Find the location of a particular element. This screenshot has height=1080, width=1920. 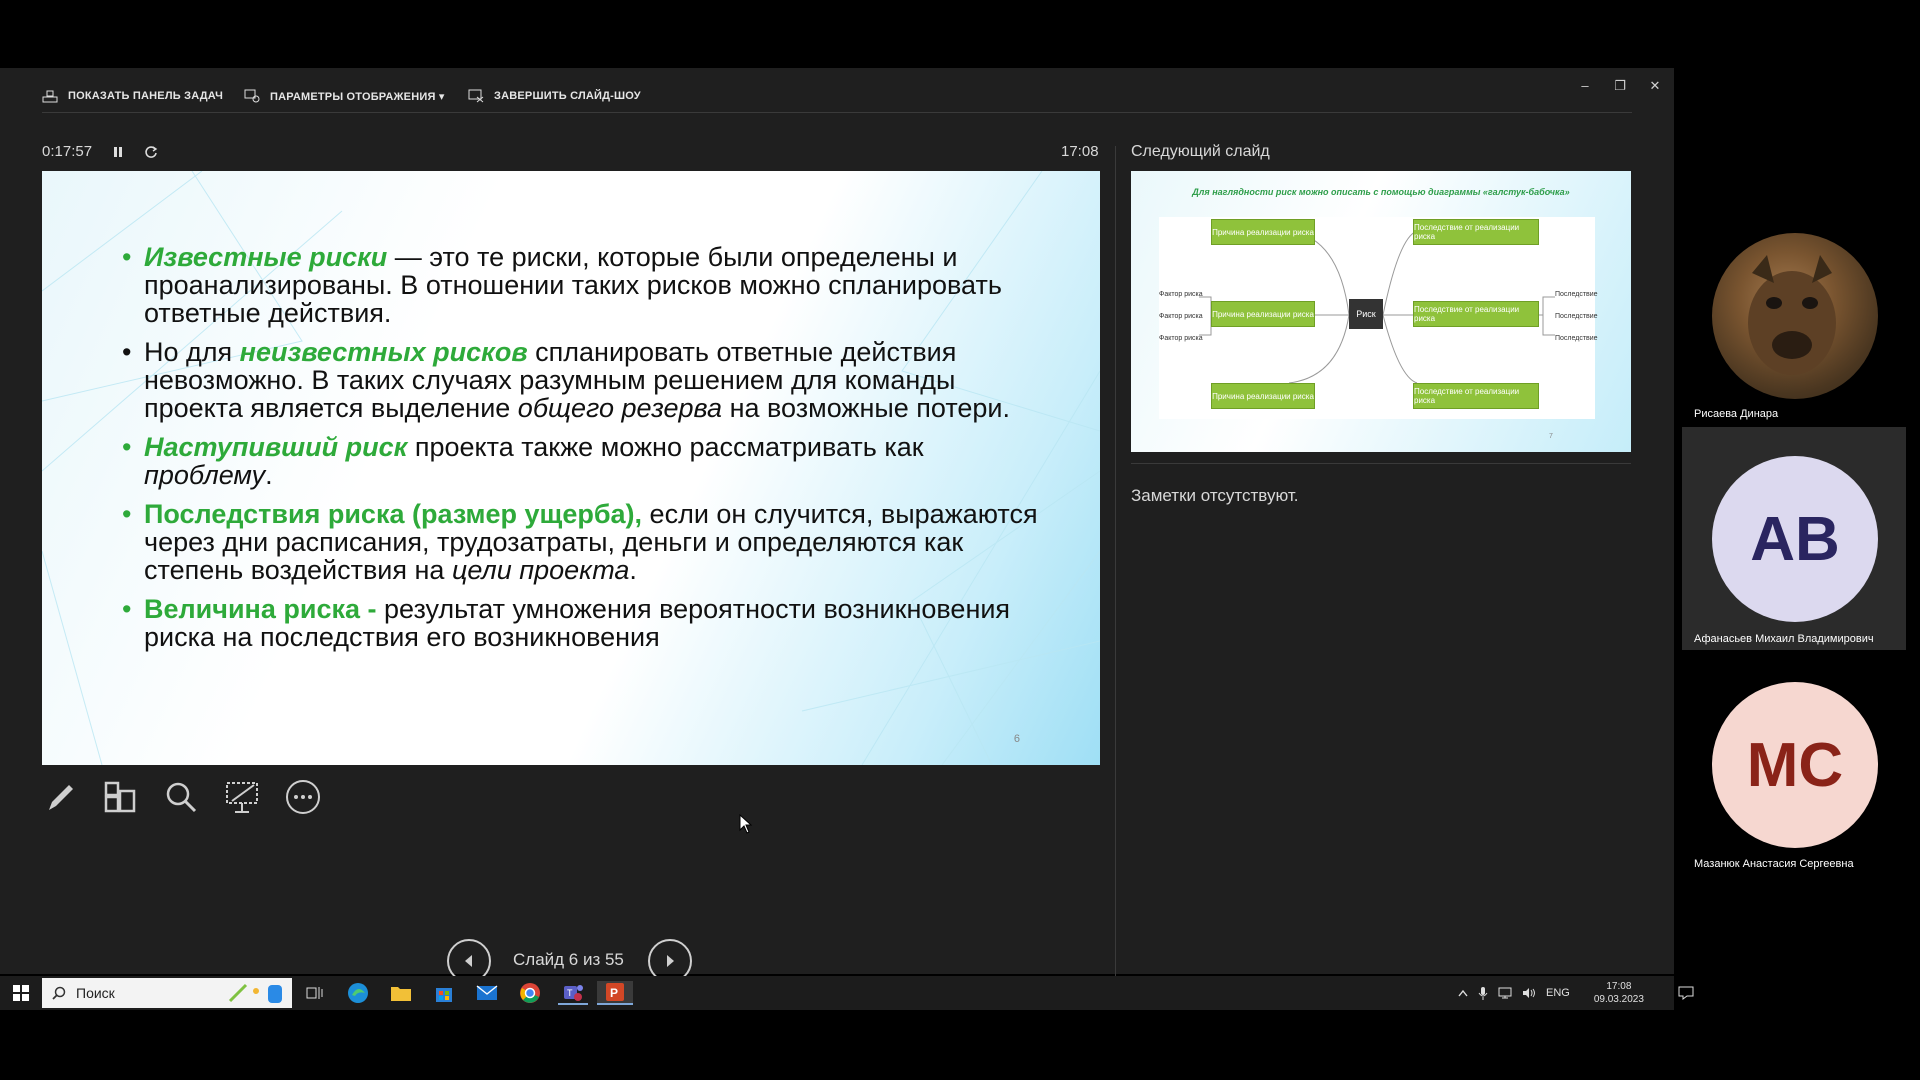

participant-name: Рисаева Динара is located at coordinates (1736, 414).